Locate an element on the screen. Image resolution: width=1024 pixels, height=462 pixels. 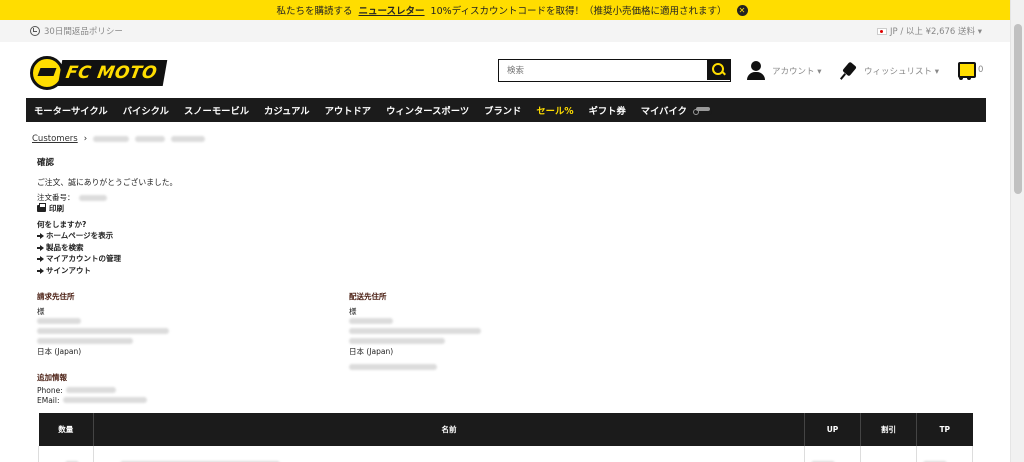
cart-button: 0 is located at coordinates (968, 70).